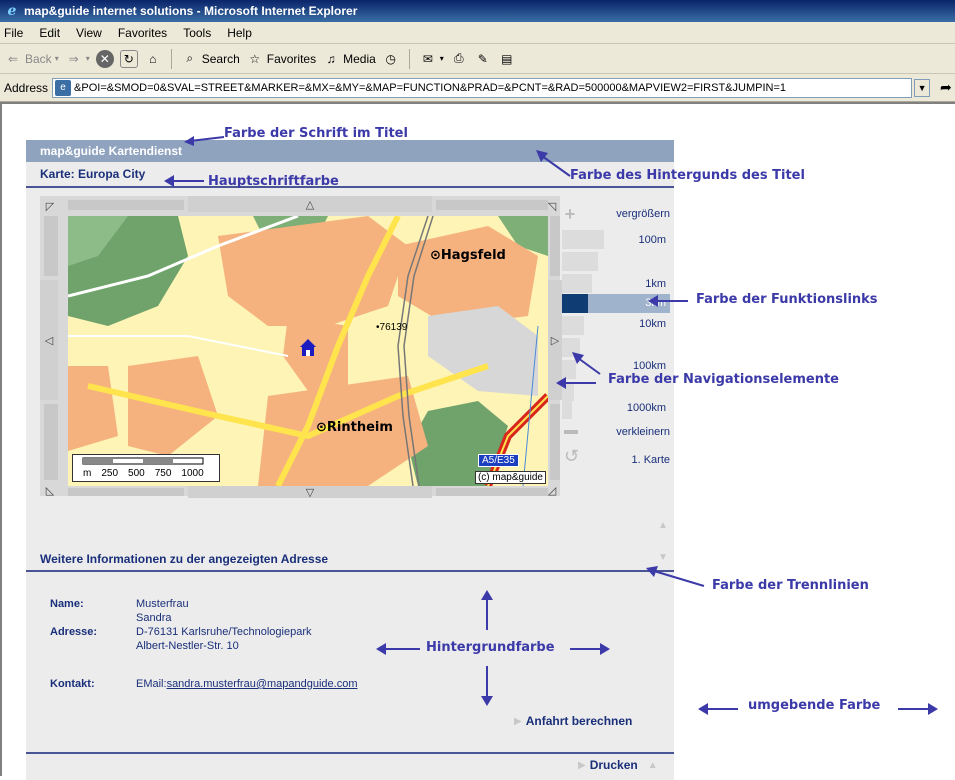 Image resolution: width=955 pixels, height=780 pixels. What do you see at coordinates (724, 379) in the screenshot?
I see `annotation-nav-elements-color: Farbe der Navigationselemente` at bounding box center [724, 379].